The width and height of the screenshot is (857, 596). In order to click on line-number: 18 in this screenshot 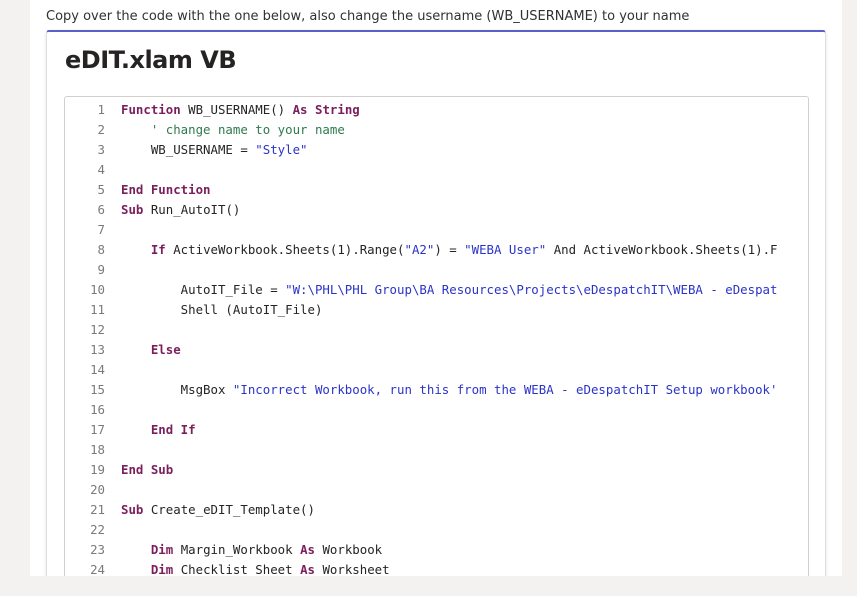, I will do `click(97, 449)`.